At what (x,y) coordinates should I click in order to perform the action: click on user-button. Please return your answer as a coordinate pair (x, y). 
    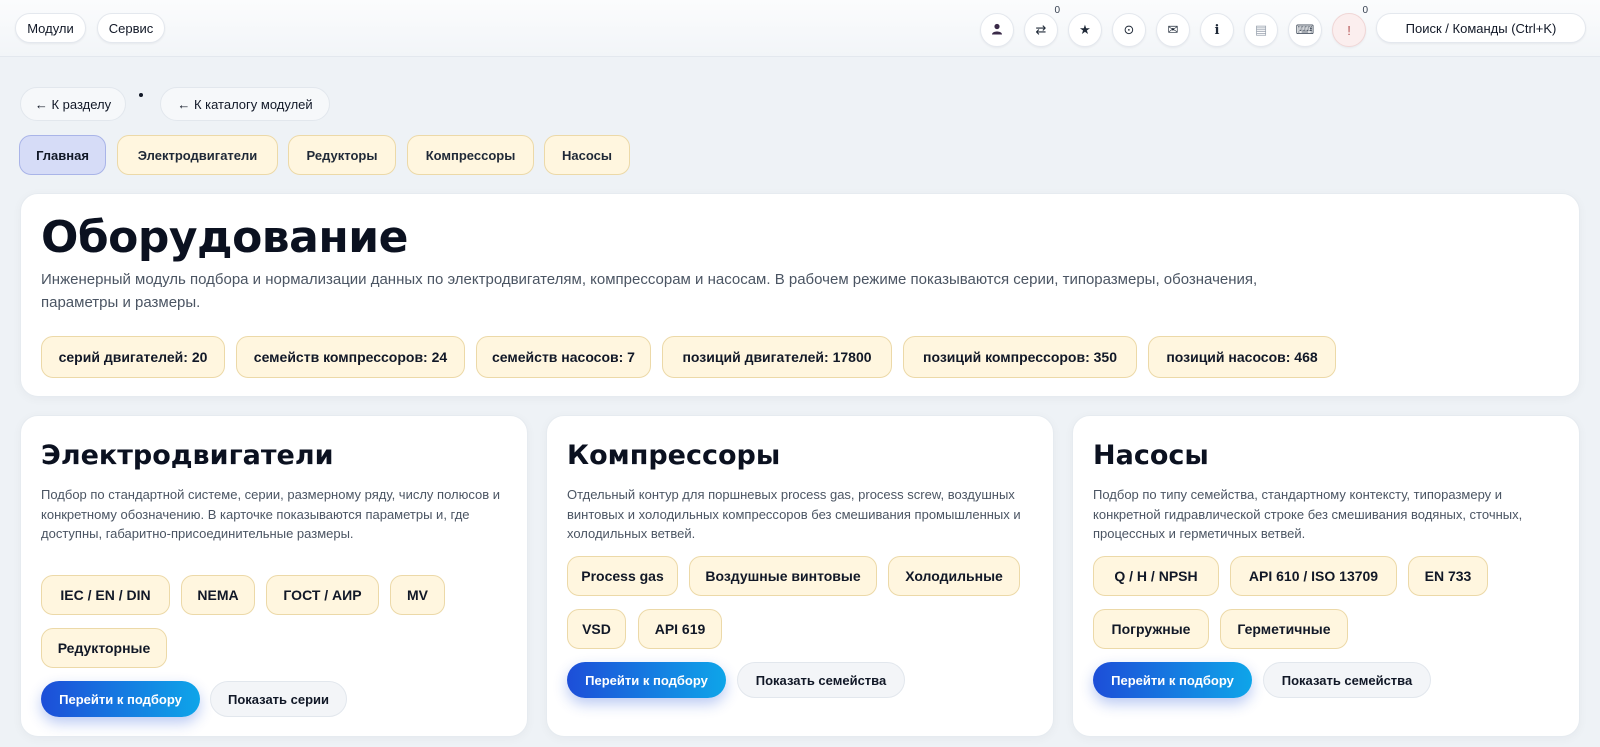
    Looking at the image, I should click on (997, 30).